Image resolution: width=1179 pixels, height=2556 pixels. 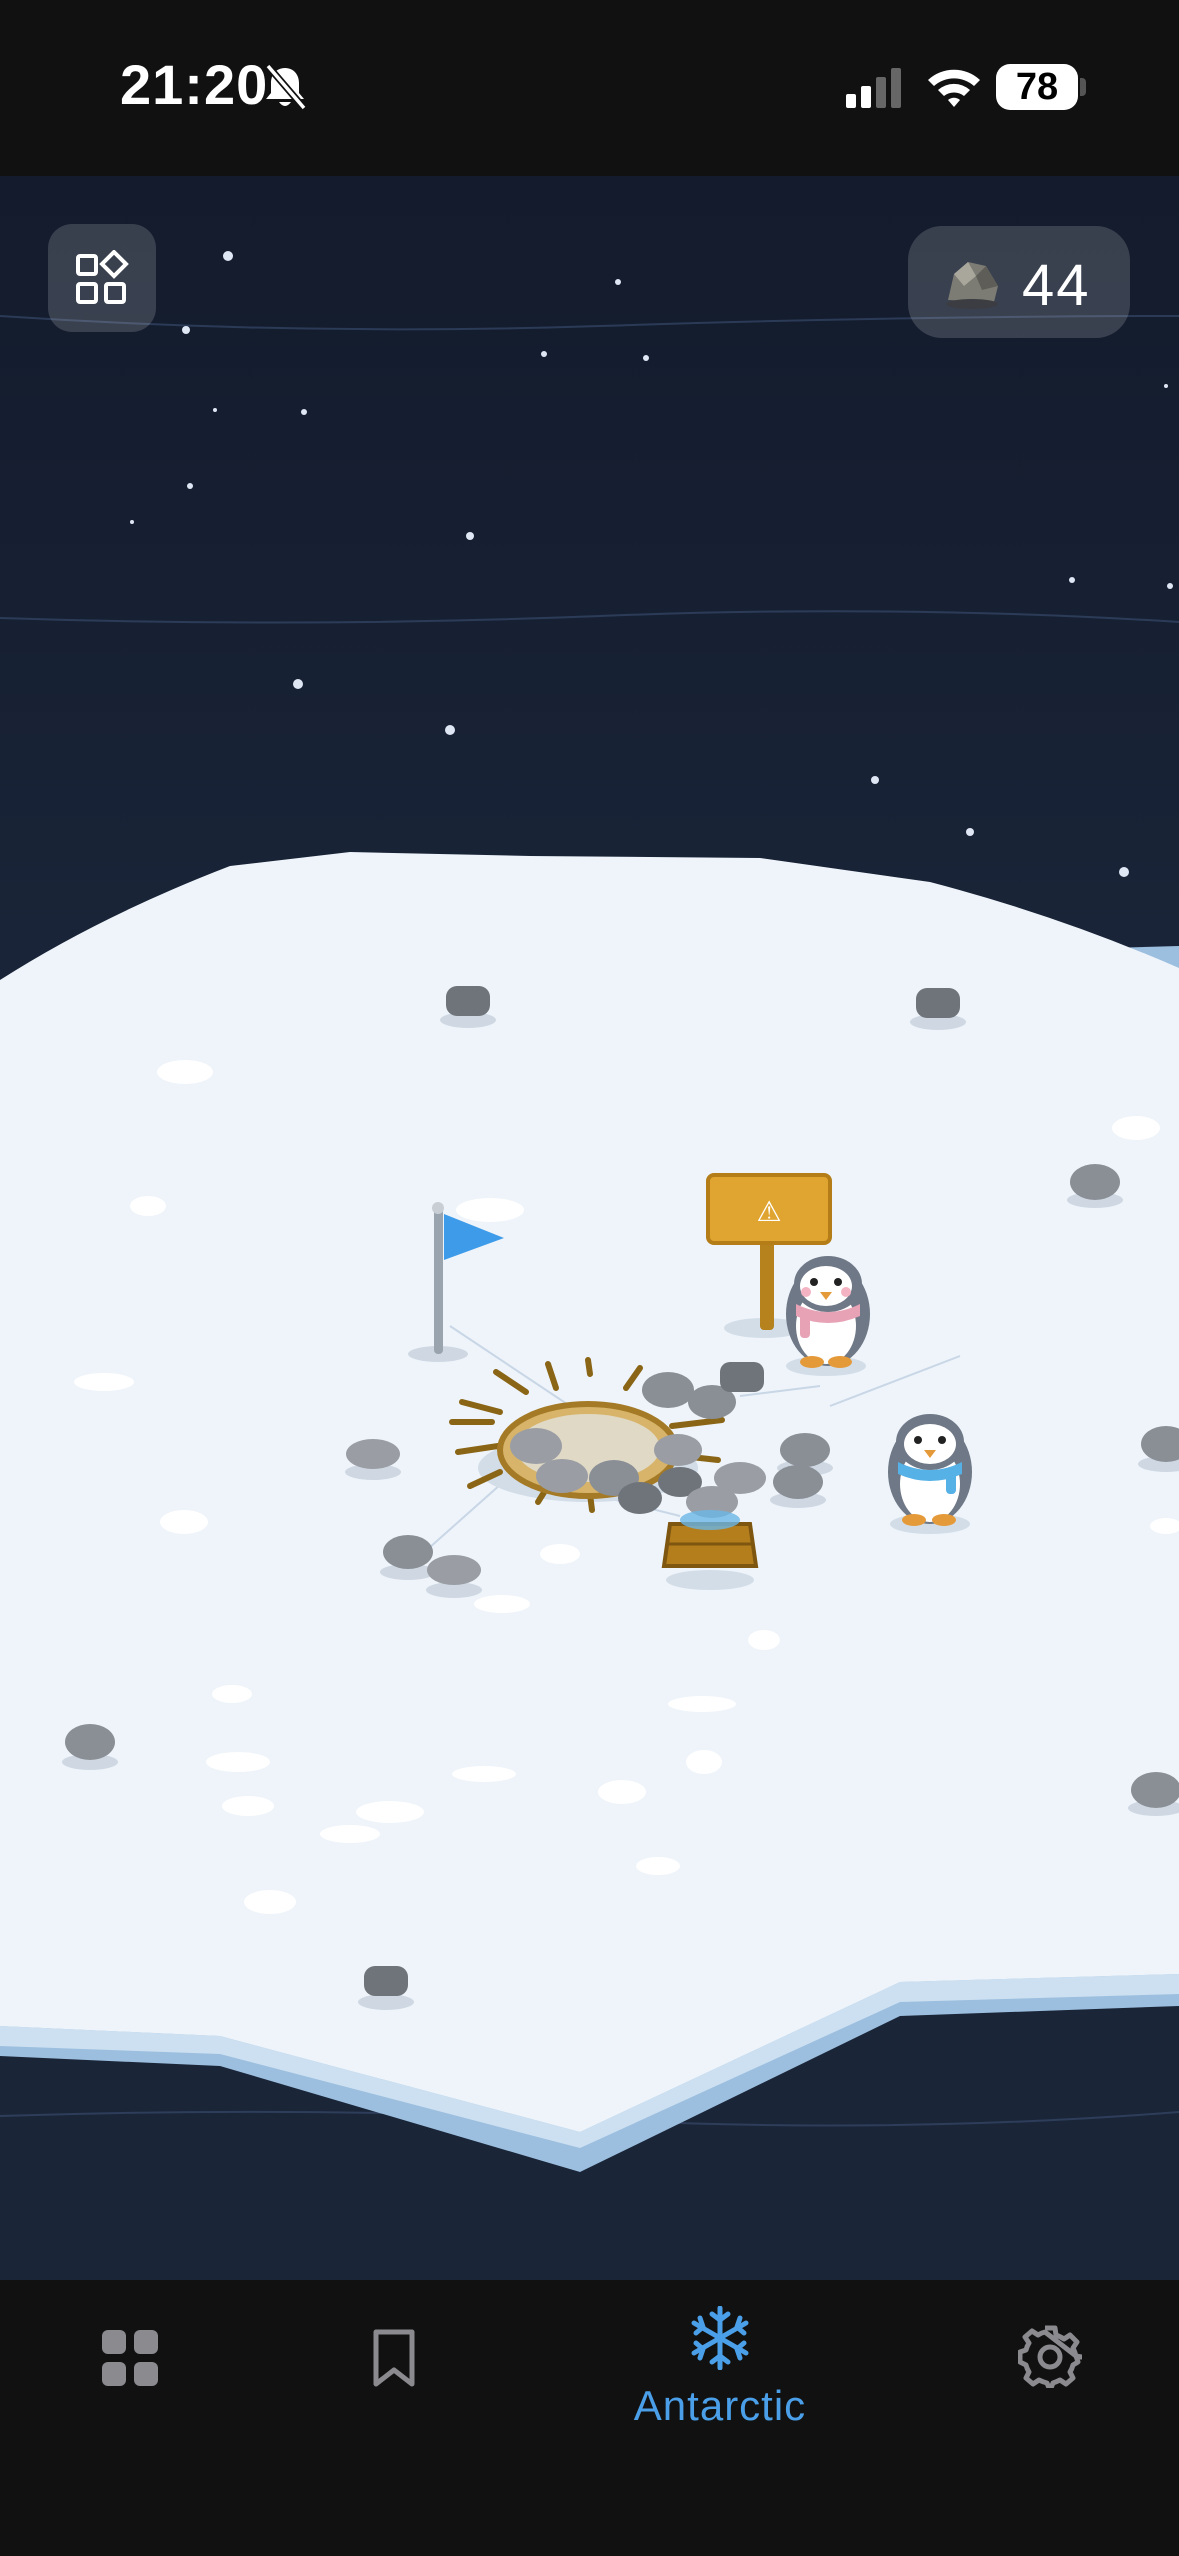 What do you see at coordinates (1056, 285) in the screenshot?
I see `stones-count: 44` at bounding box center [1056, 285].